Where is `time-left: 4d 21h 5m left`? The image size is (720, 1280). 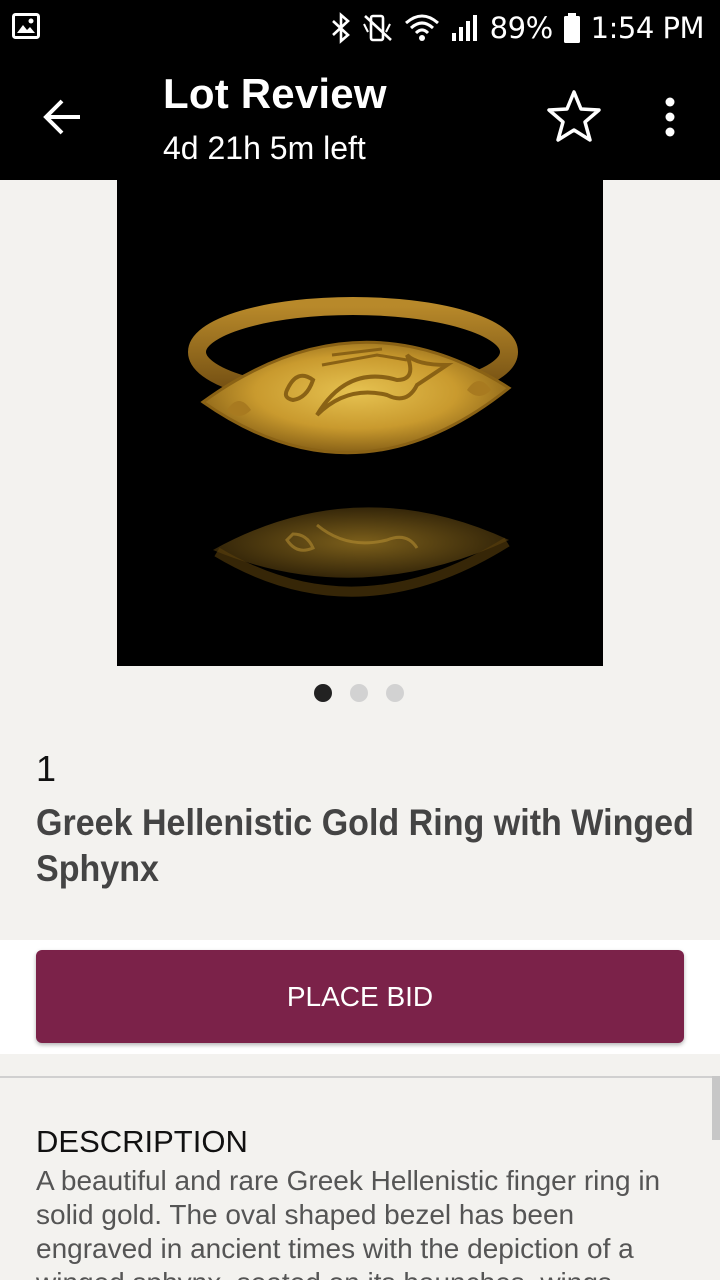 time-left: 4d 21h 5m left is located at coordinates (264, 148).